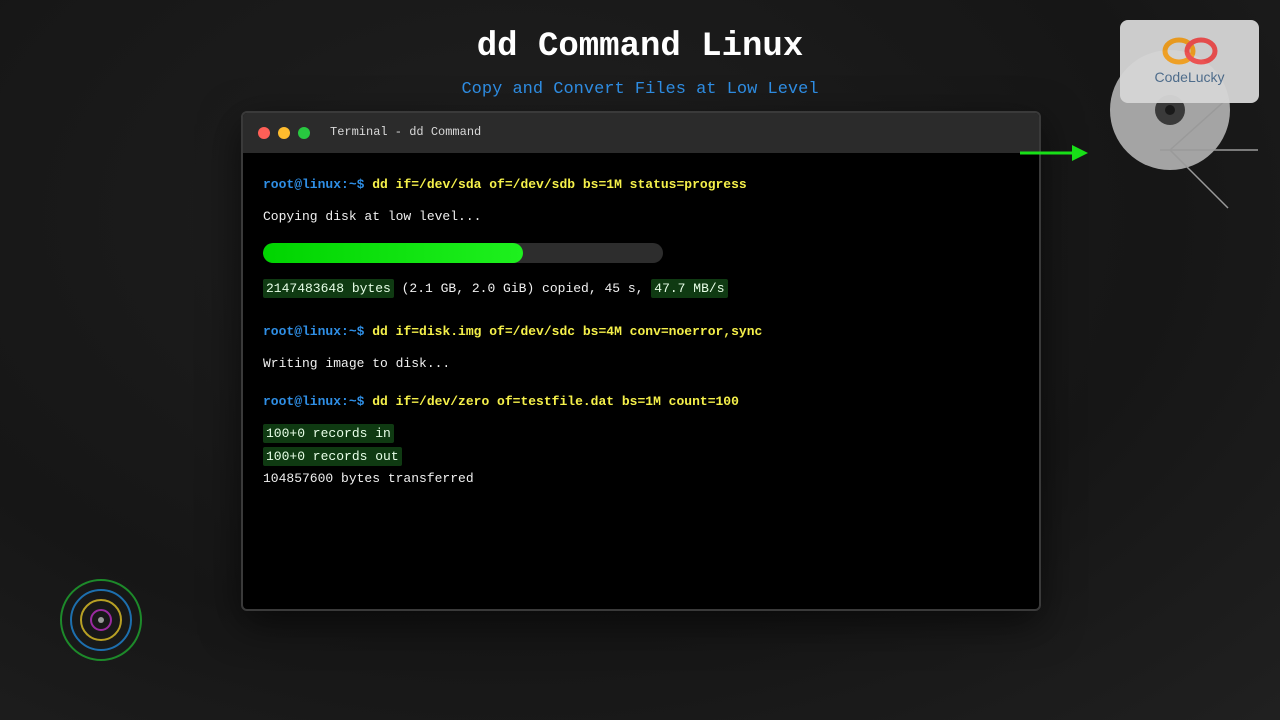 The height and width of the screenshot is (720, 1280). Describe the element at coordinates (393, 253) in the screenshot. I see `progress-bar-fill` at that location.